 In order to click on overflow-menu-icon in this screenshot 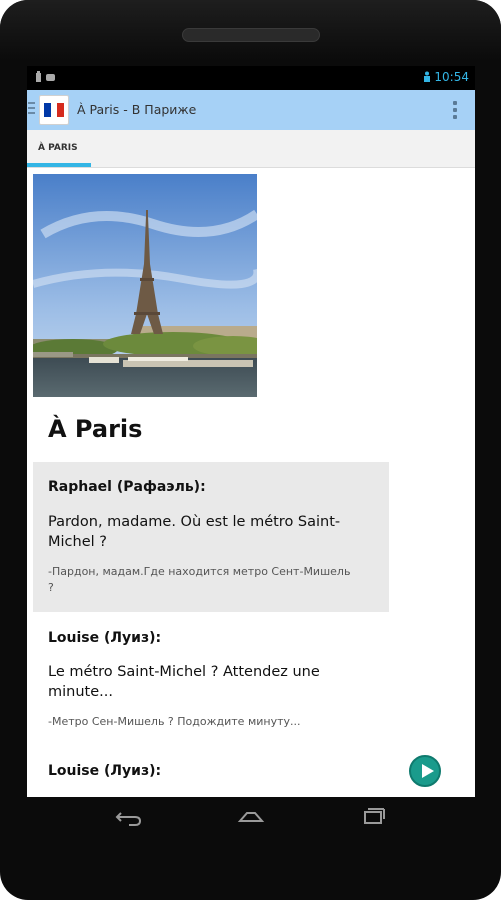, I will do `click(455, 110)`.